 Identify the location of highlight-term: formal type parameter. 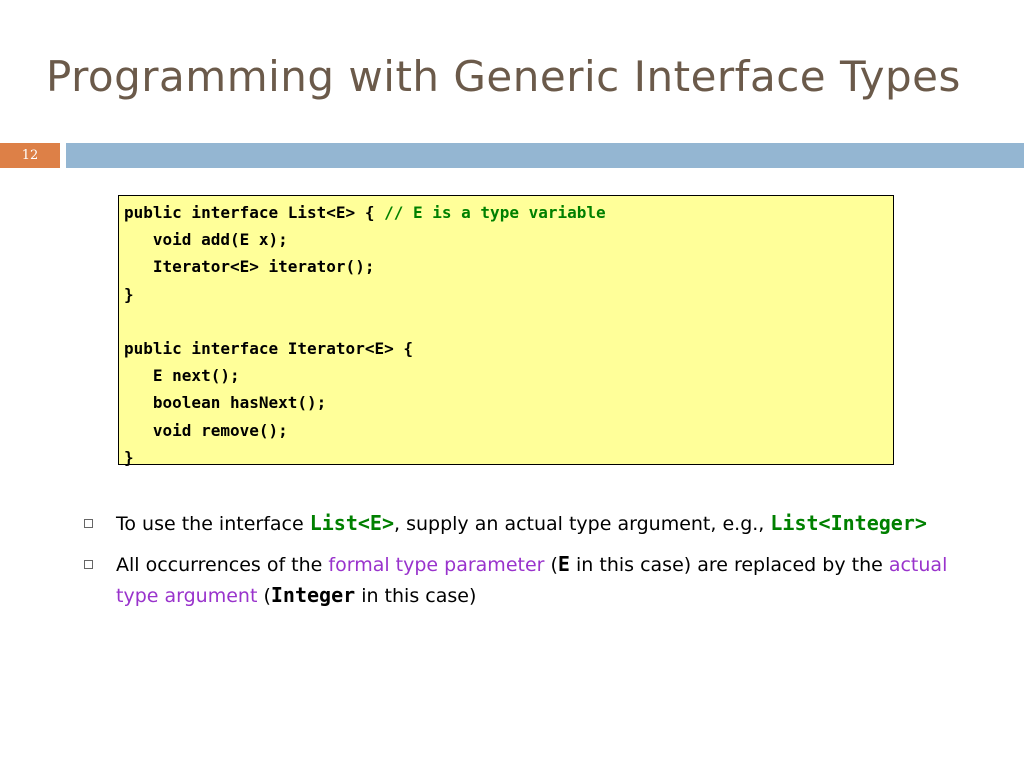
(436, 565).